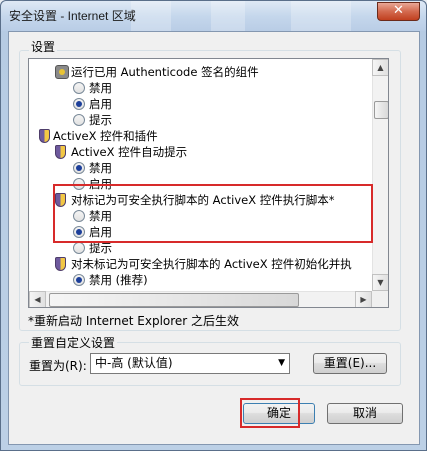 This screenshot has width=427, height=451. What do you see at coordinates (62, 72) in the screenshot?
I see `gear-icon` at bounding box center [62, 72].